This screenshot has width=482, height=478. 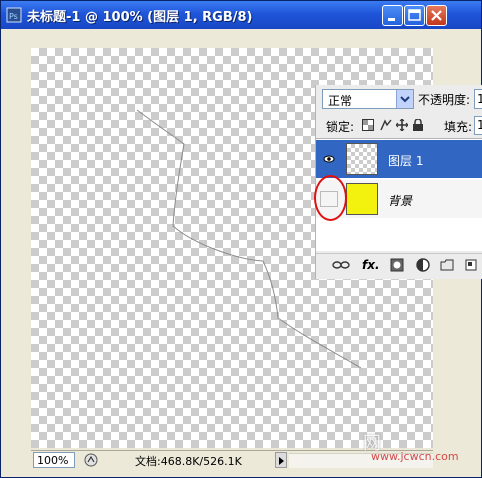 I want to click on watermark-site: www.jcwcn.com, so click(x=415, y=456).